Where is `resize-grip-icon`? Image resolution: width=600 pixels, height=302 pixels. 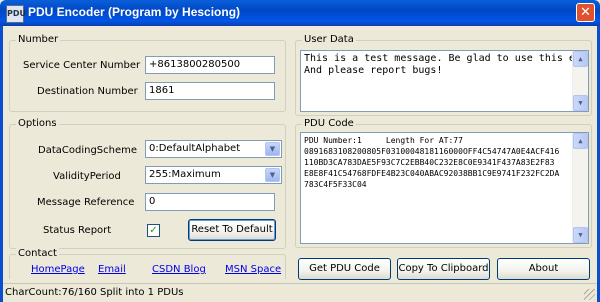 resize-grip-icon is located at coordinates (589, 294).